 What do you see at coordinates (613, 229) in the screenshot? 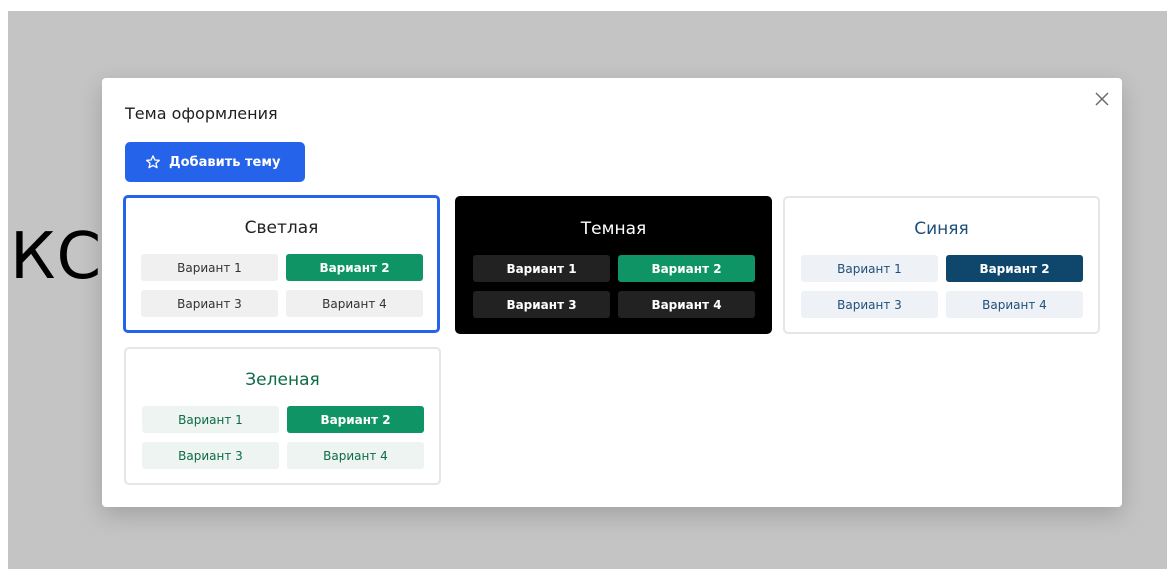
I see `theme-name: Темная` at bounding box center [613, 229].